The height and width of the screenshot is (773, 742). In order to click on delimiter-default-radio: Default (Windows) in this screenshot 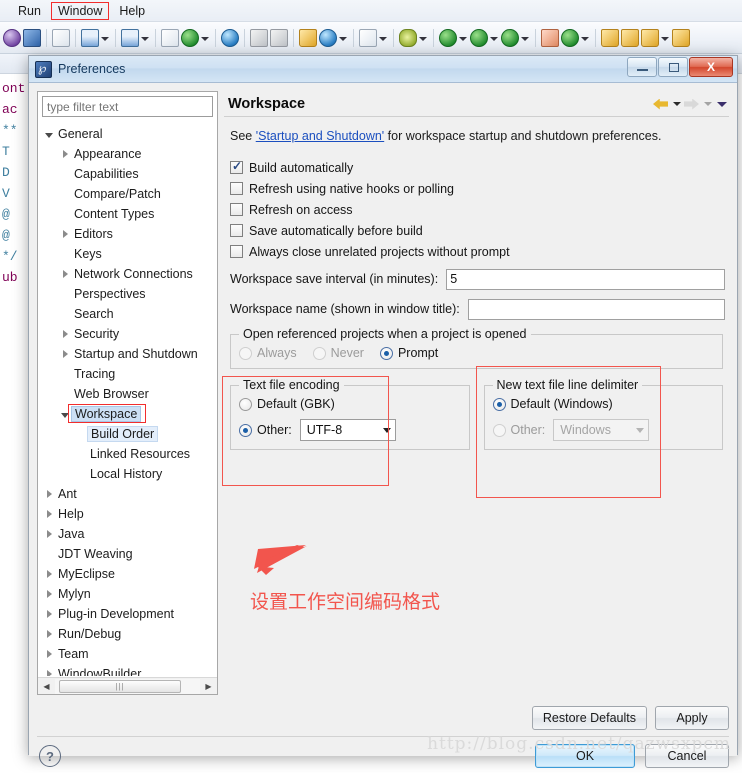, I will do `click(603, 404)`.